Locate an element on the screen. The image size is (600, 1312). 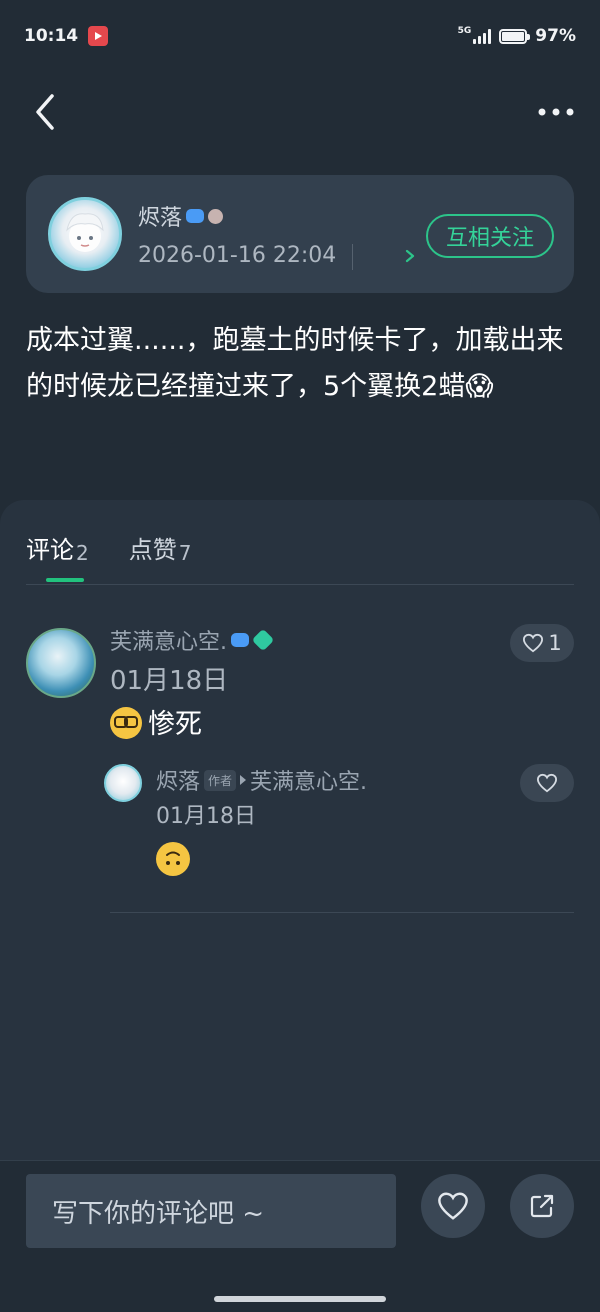
tab-comments: 评论 2 is located at coordinates (57, 547).